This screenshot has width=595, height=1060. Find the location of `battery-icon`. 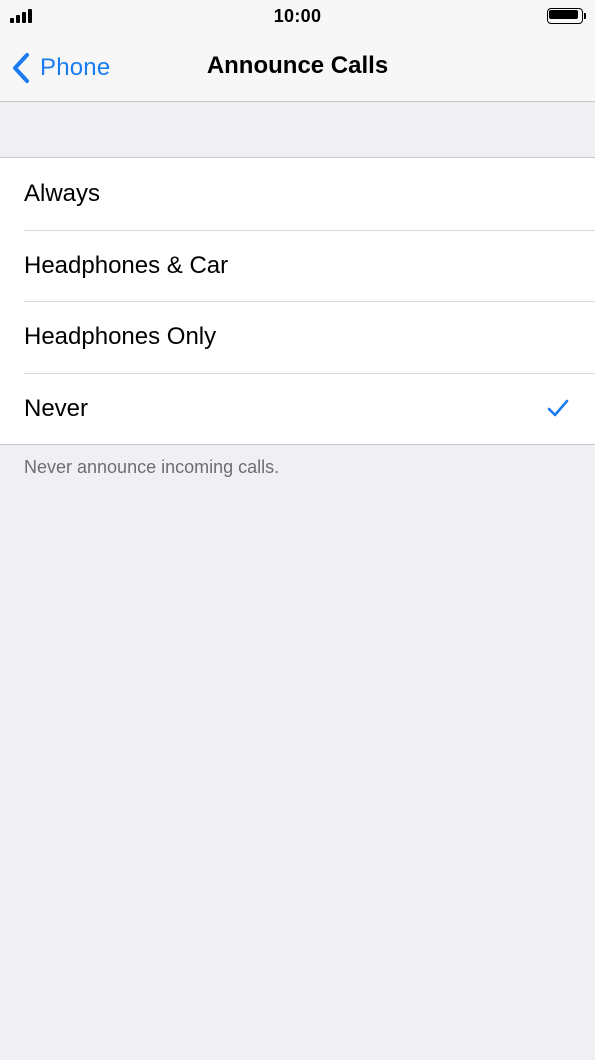

battery-icon is located at coordinates (567, 16).